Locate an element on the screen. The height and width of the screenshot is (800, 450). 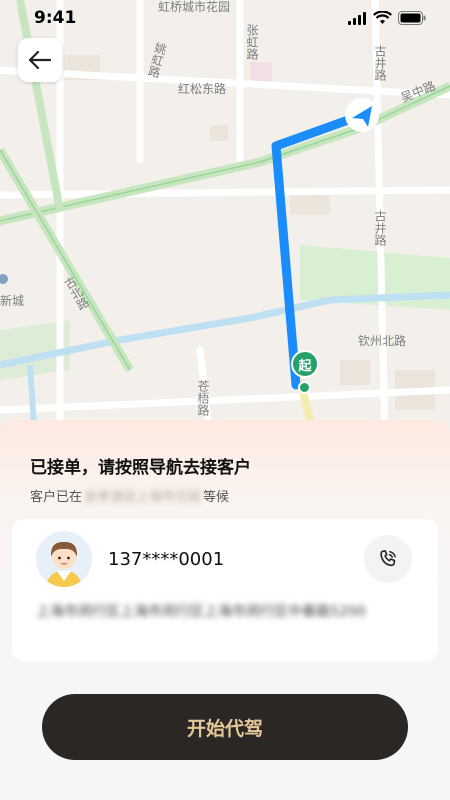
start-driving-button: 开始代驾 is located at coordinates (225, 727).